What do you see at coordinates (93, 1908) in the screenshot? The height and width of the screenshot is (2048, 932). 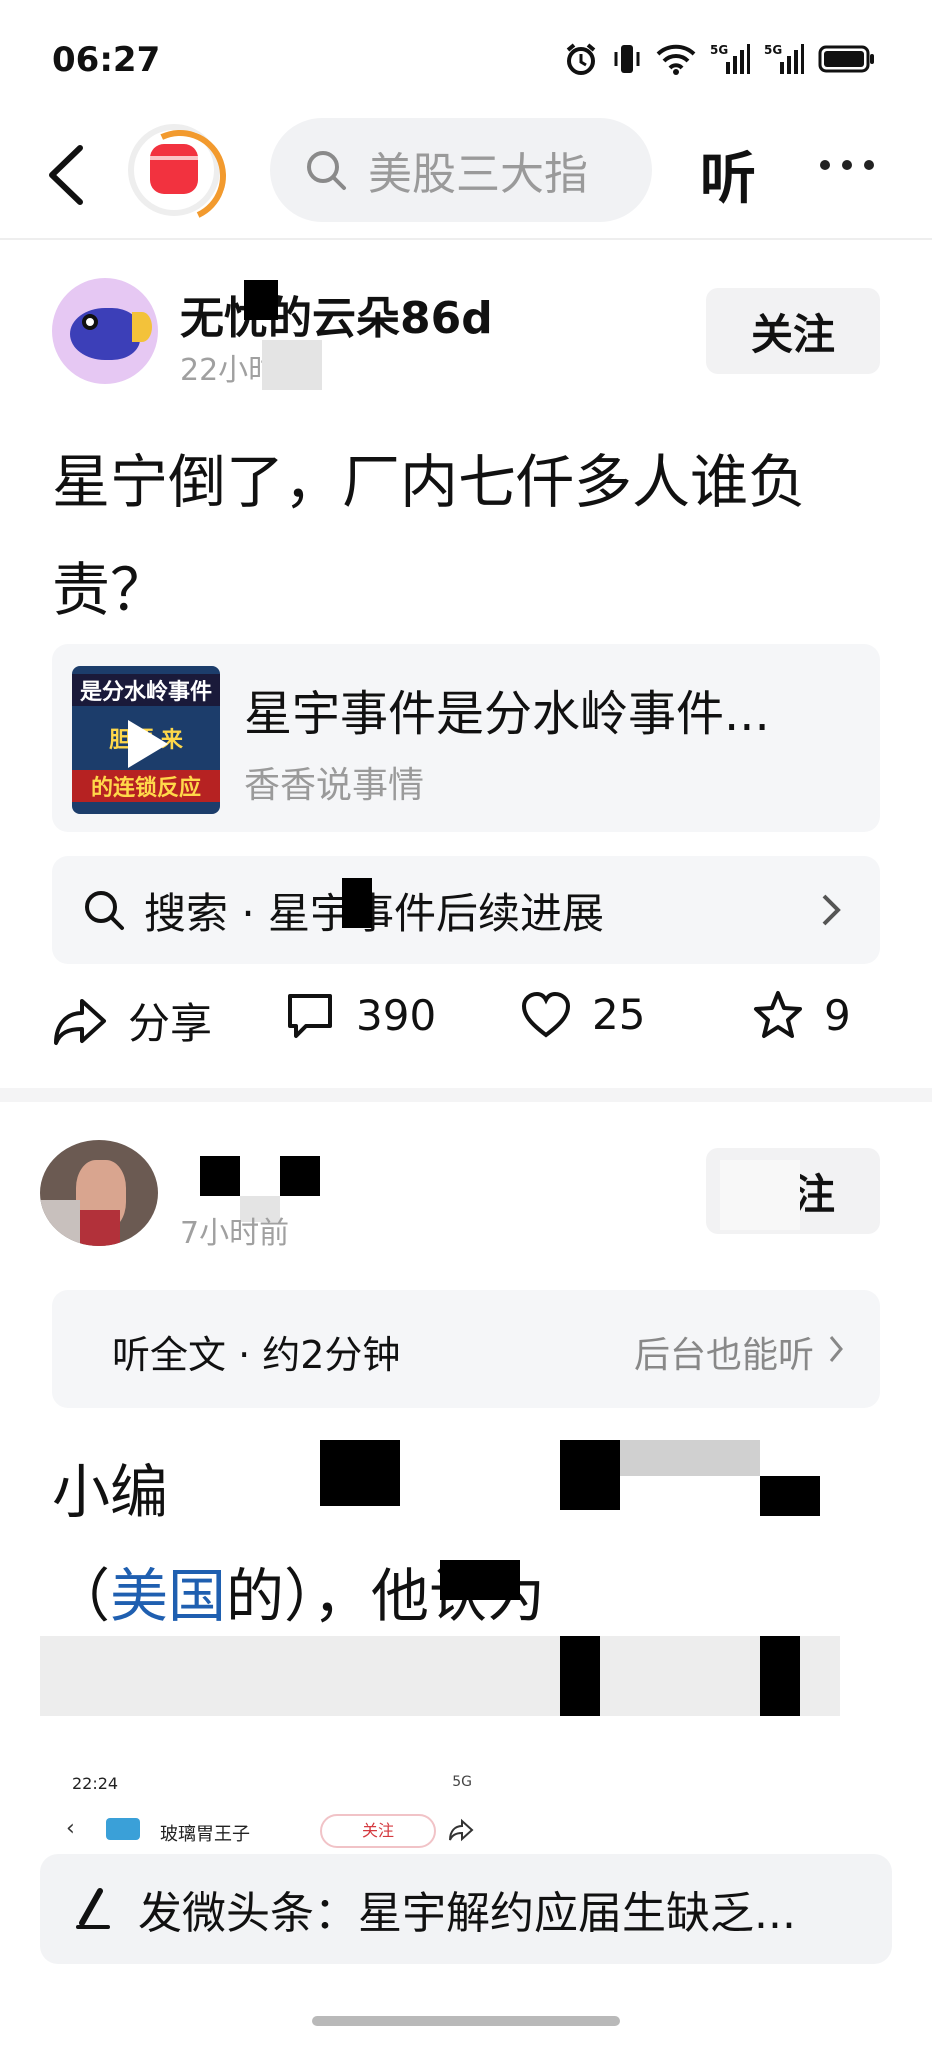 I see `pen-icon` at bounding box center [93, 1908].